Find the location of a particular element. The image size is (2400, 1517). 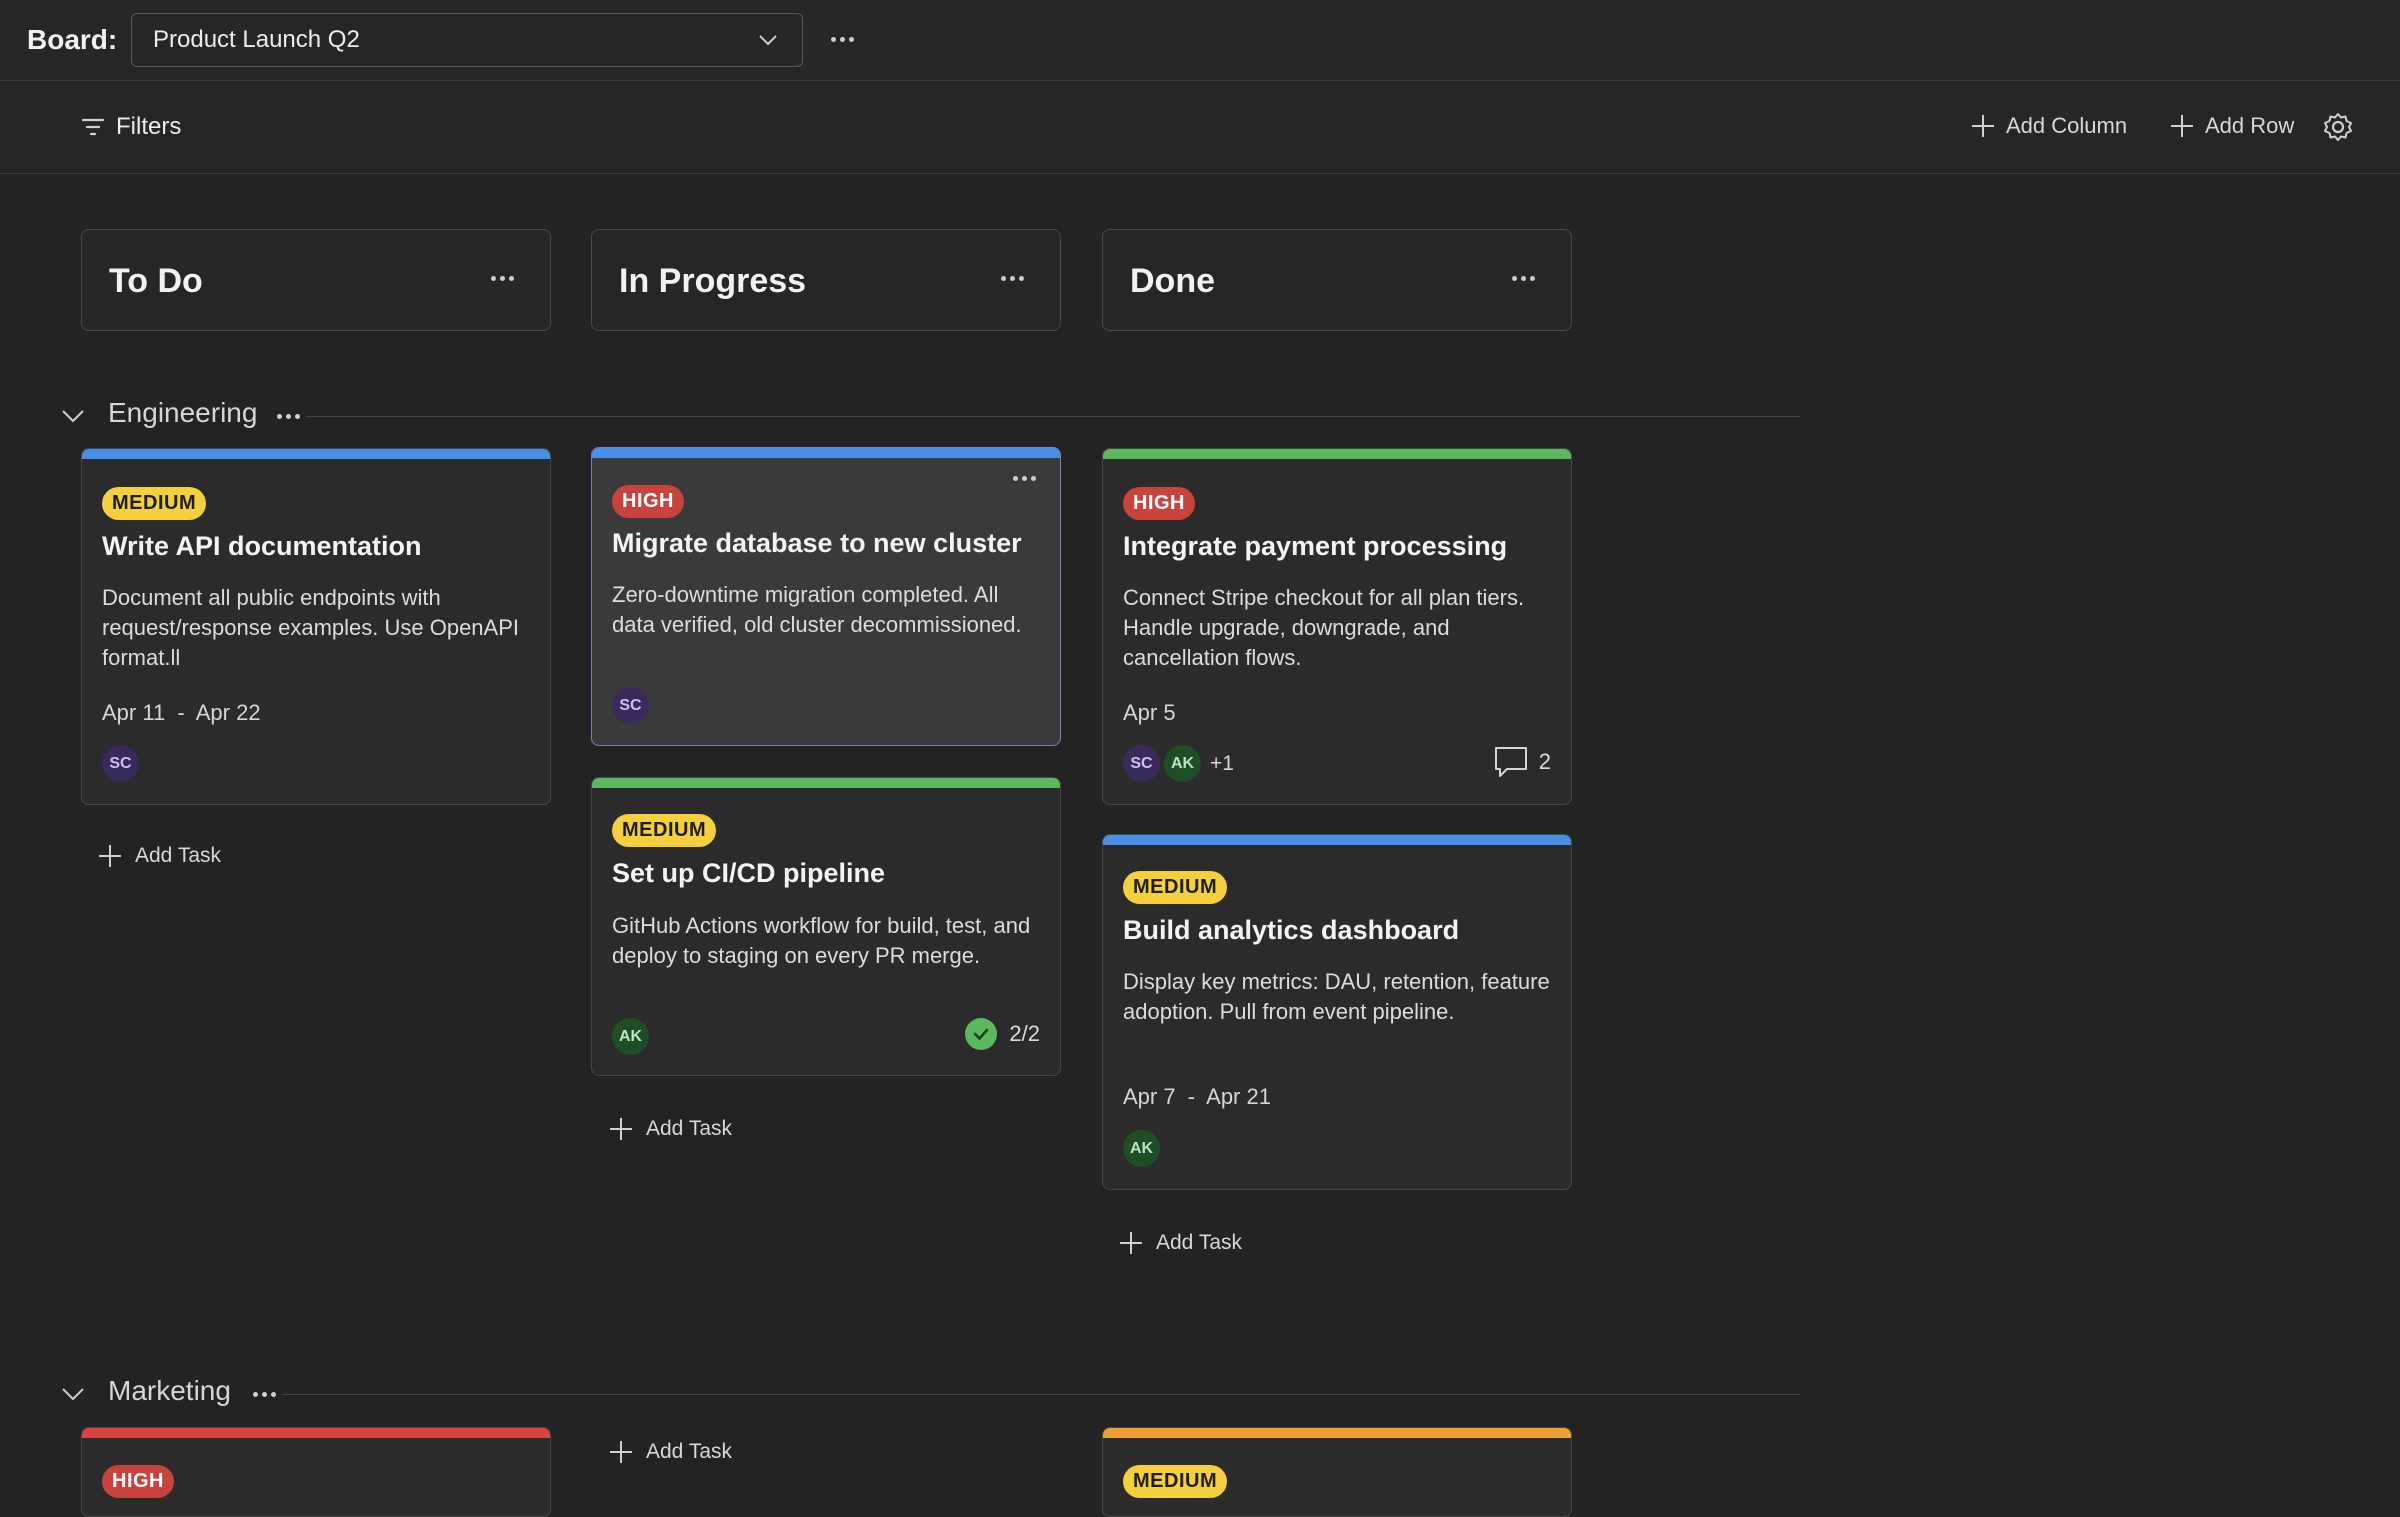

card-date: Apr 11 - Apr 22 is located at coordinates (181, 712).